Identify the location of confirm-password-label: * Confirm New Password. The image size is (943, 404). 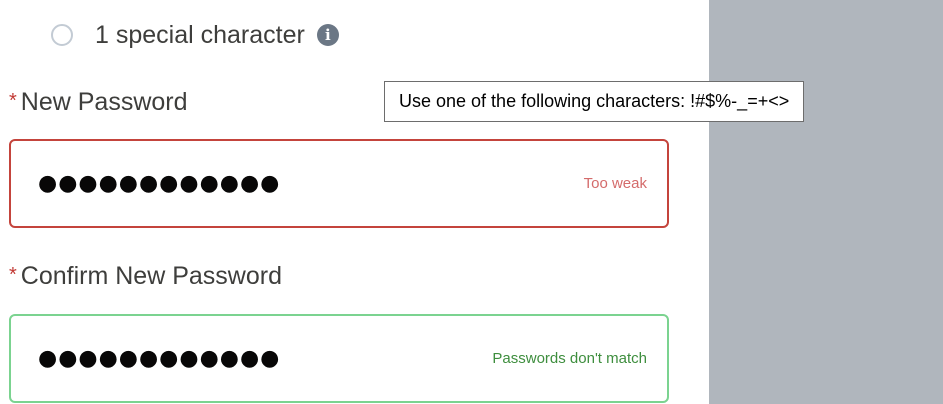
(145, 276).